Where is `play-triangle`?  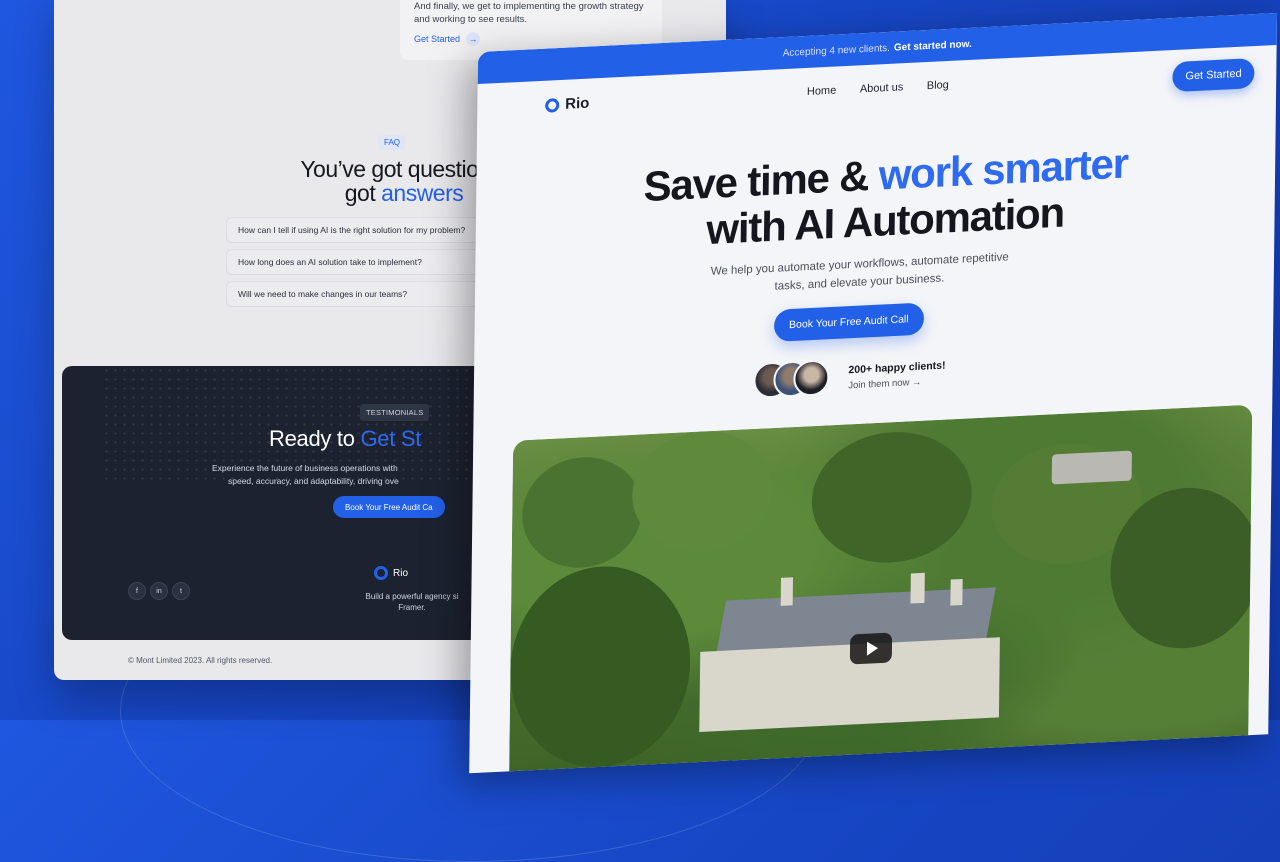
play-triangle is located at coordinates (872, 648).